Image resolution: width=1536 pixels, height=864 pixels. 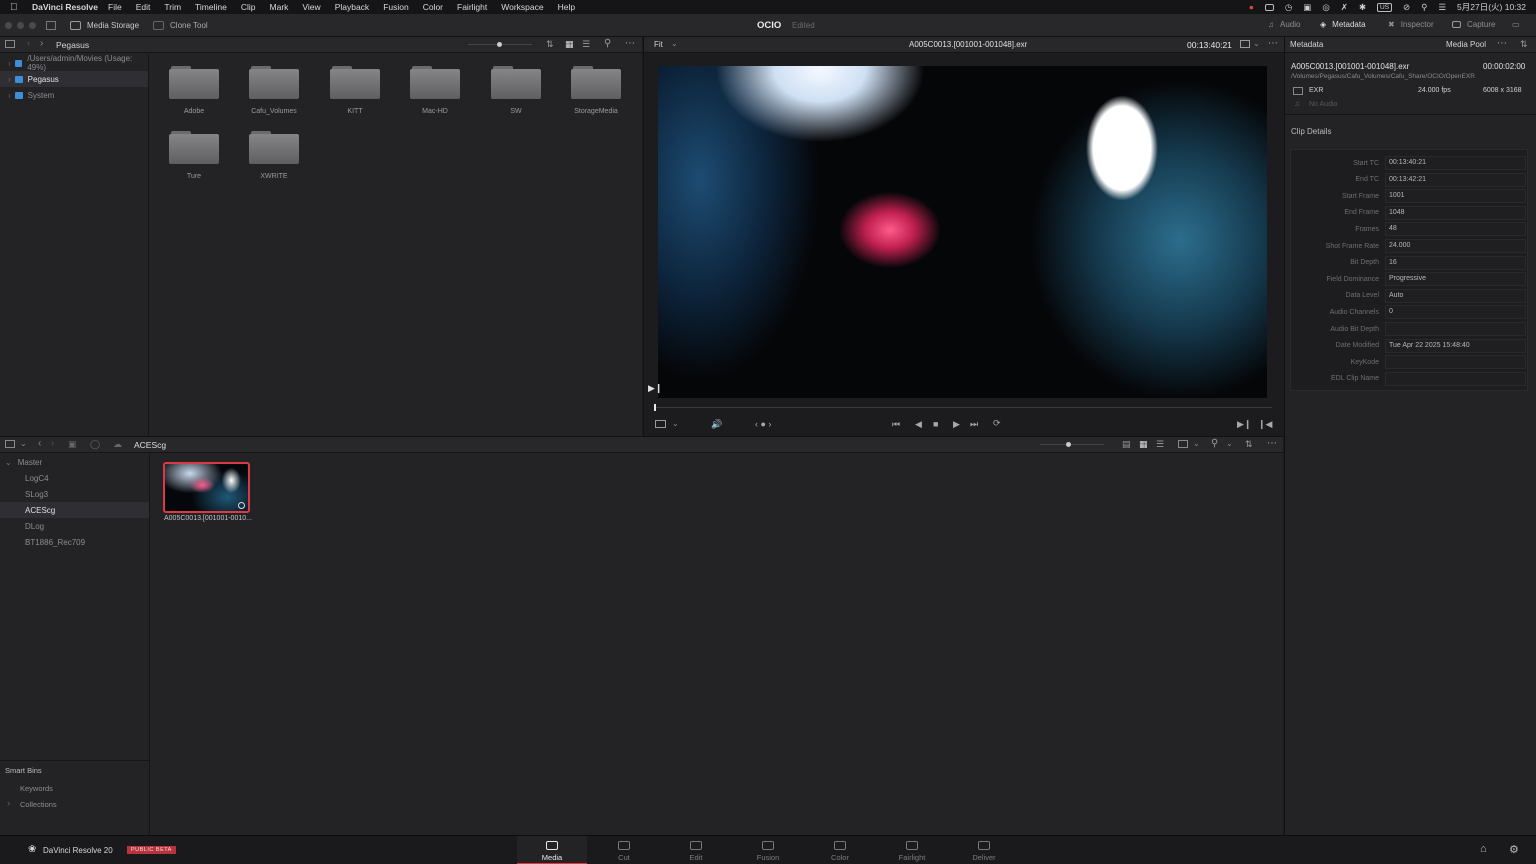 I want to click on bin-acescg: ACEScg, so click(x=74, y=510).